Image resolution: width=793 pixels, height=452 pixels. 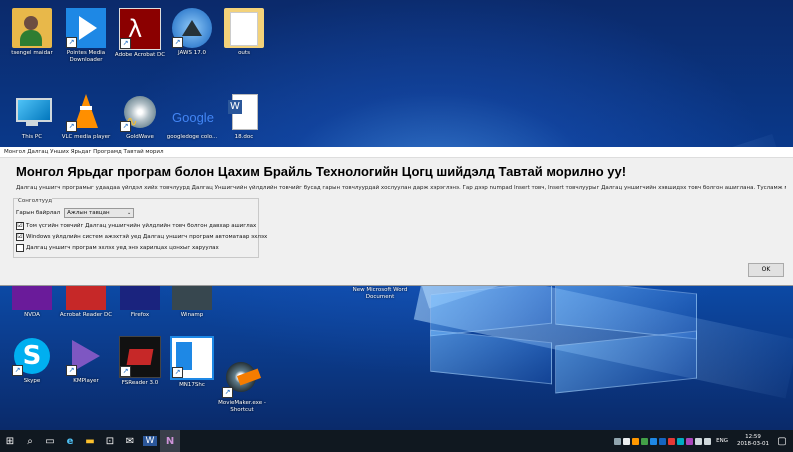 I want to click on jaws-icon: ↗, so click(x=192, y=28).